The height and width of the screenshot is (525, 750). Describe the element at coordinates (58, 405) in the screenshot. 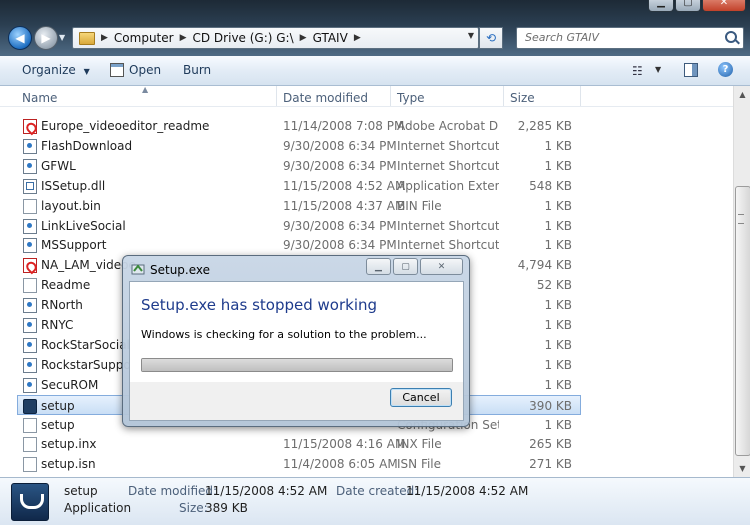

I see `file-name: setup` at that location.